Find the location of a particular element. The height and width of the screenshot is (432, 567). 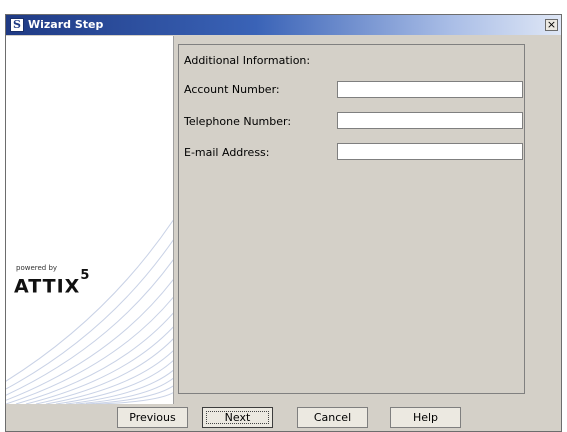

powered-by-label: powered by is located at coordinates (37, 268).